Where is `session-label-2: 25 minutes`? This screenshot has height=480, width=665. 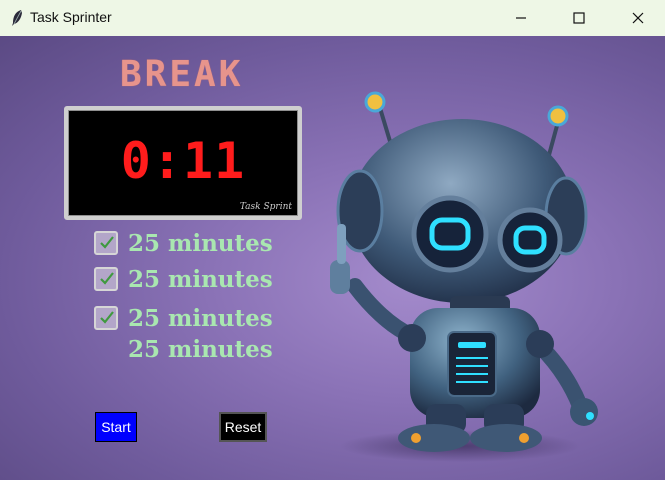 session-label-2: 25 minutes is located at coordinates (200, 279).